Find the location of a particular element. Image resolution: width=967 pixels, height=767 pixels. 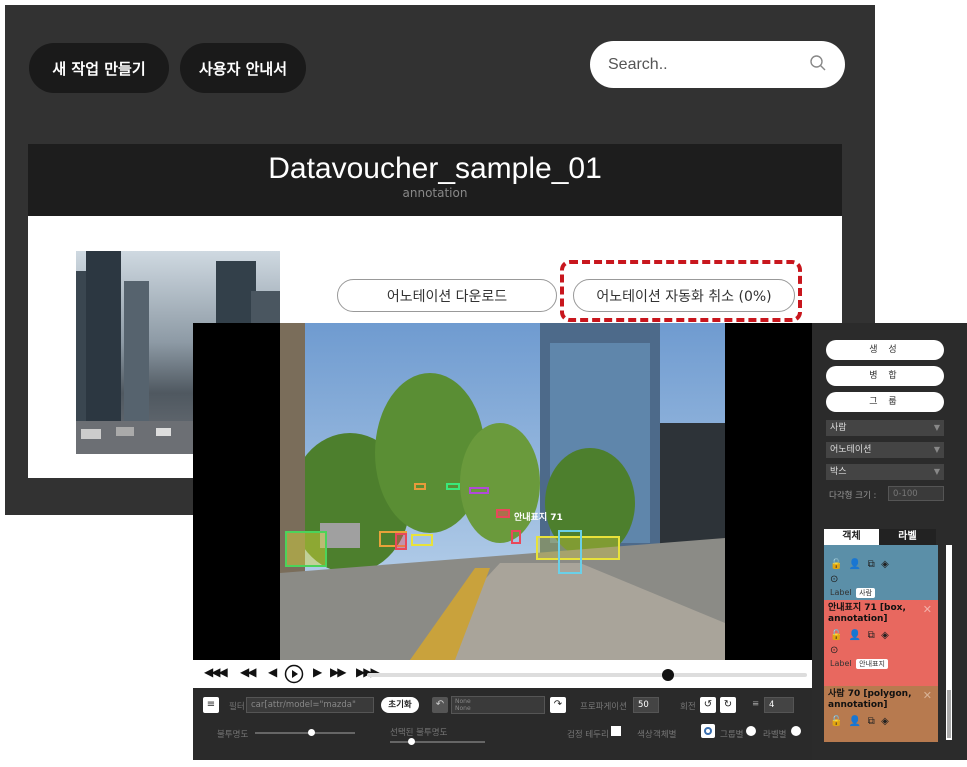

step-icon: ≡ is located at coordinates (756, 704).